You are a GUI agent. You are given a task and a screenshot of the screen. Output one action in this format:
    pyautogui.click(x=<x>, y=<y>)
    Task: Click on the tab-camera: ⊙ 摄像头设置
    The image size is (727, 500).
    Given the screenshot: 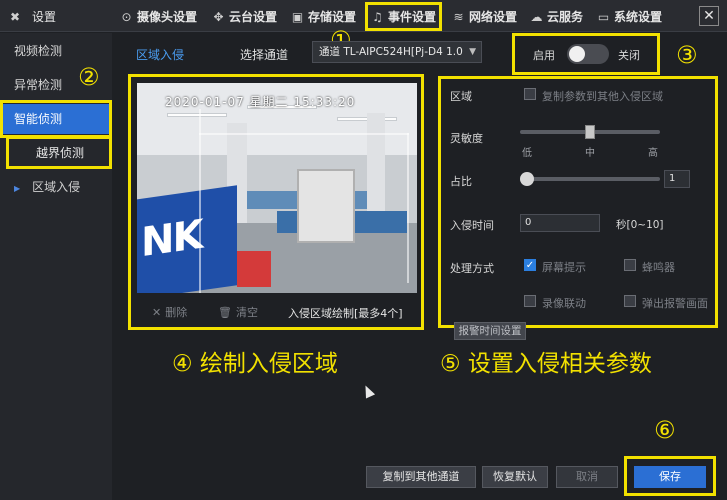 What is the action you would take?
    pyautogui.click(x=158, y=16)
    